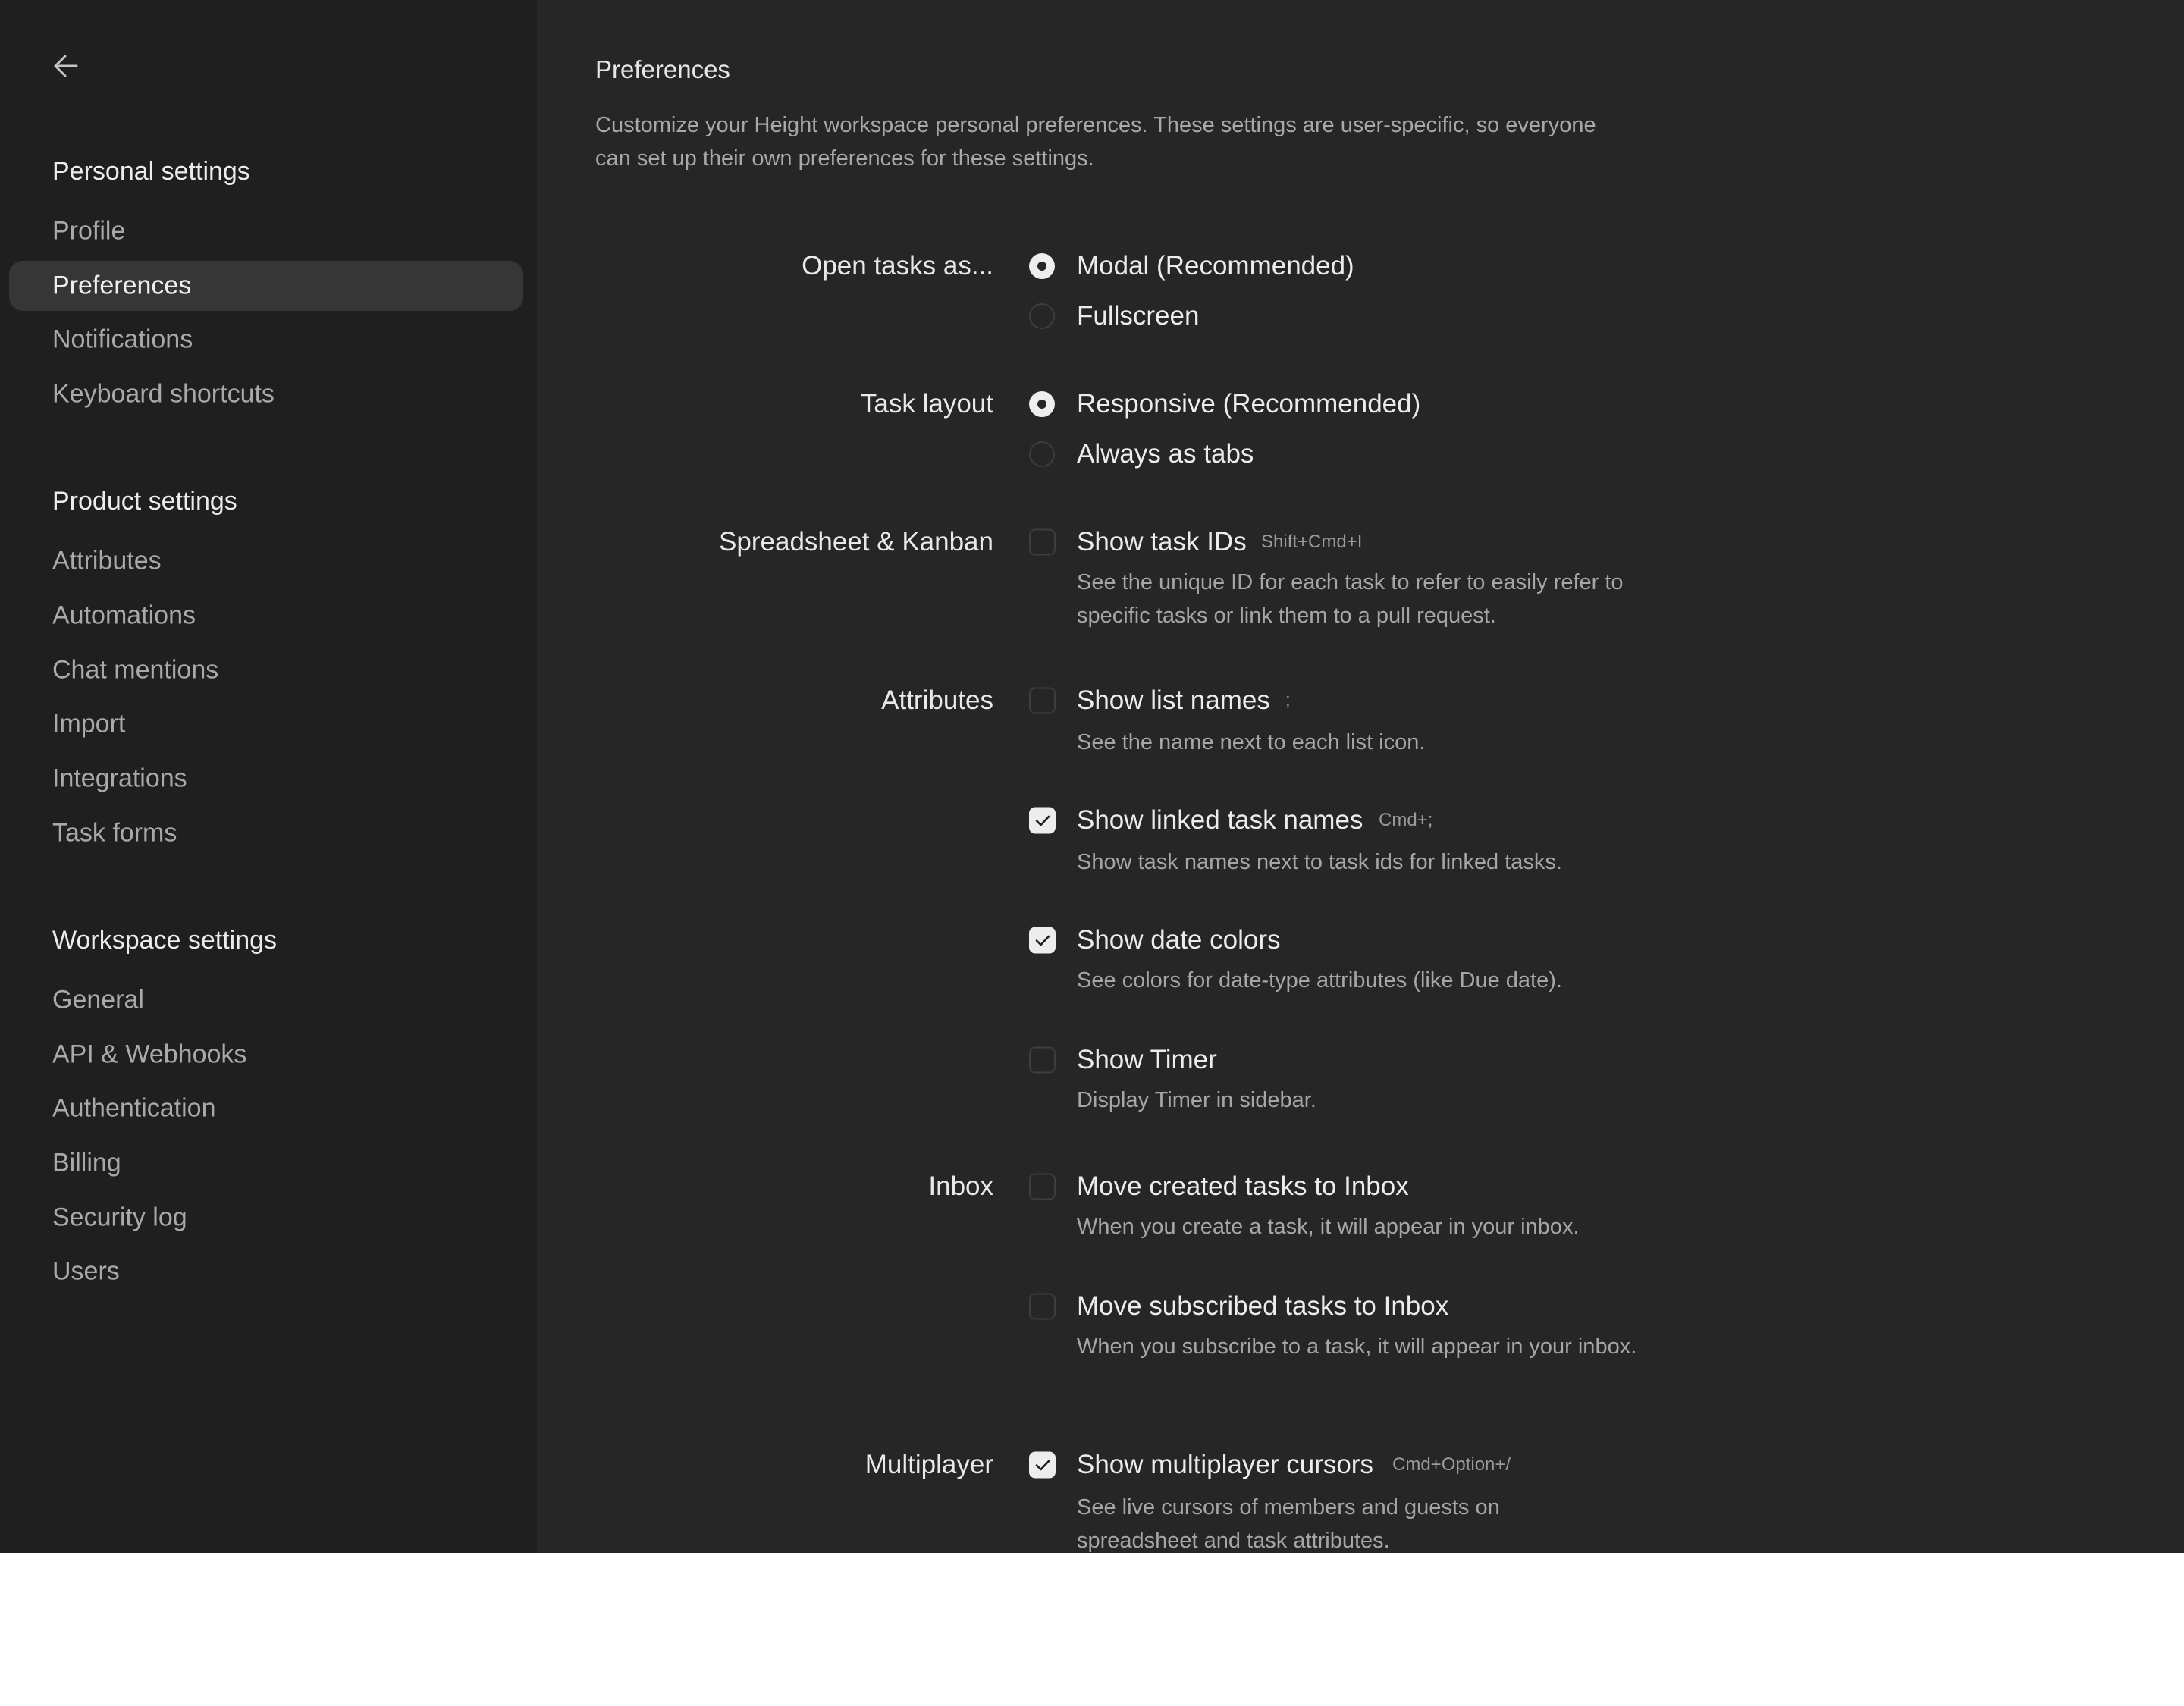  What do you see at coordinates (937, 700) in the screenshot?
I see `attributes-label: Attributes` at bounding box center [937, 700].